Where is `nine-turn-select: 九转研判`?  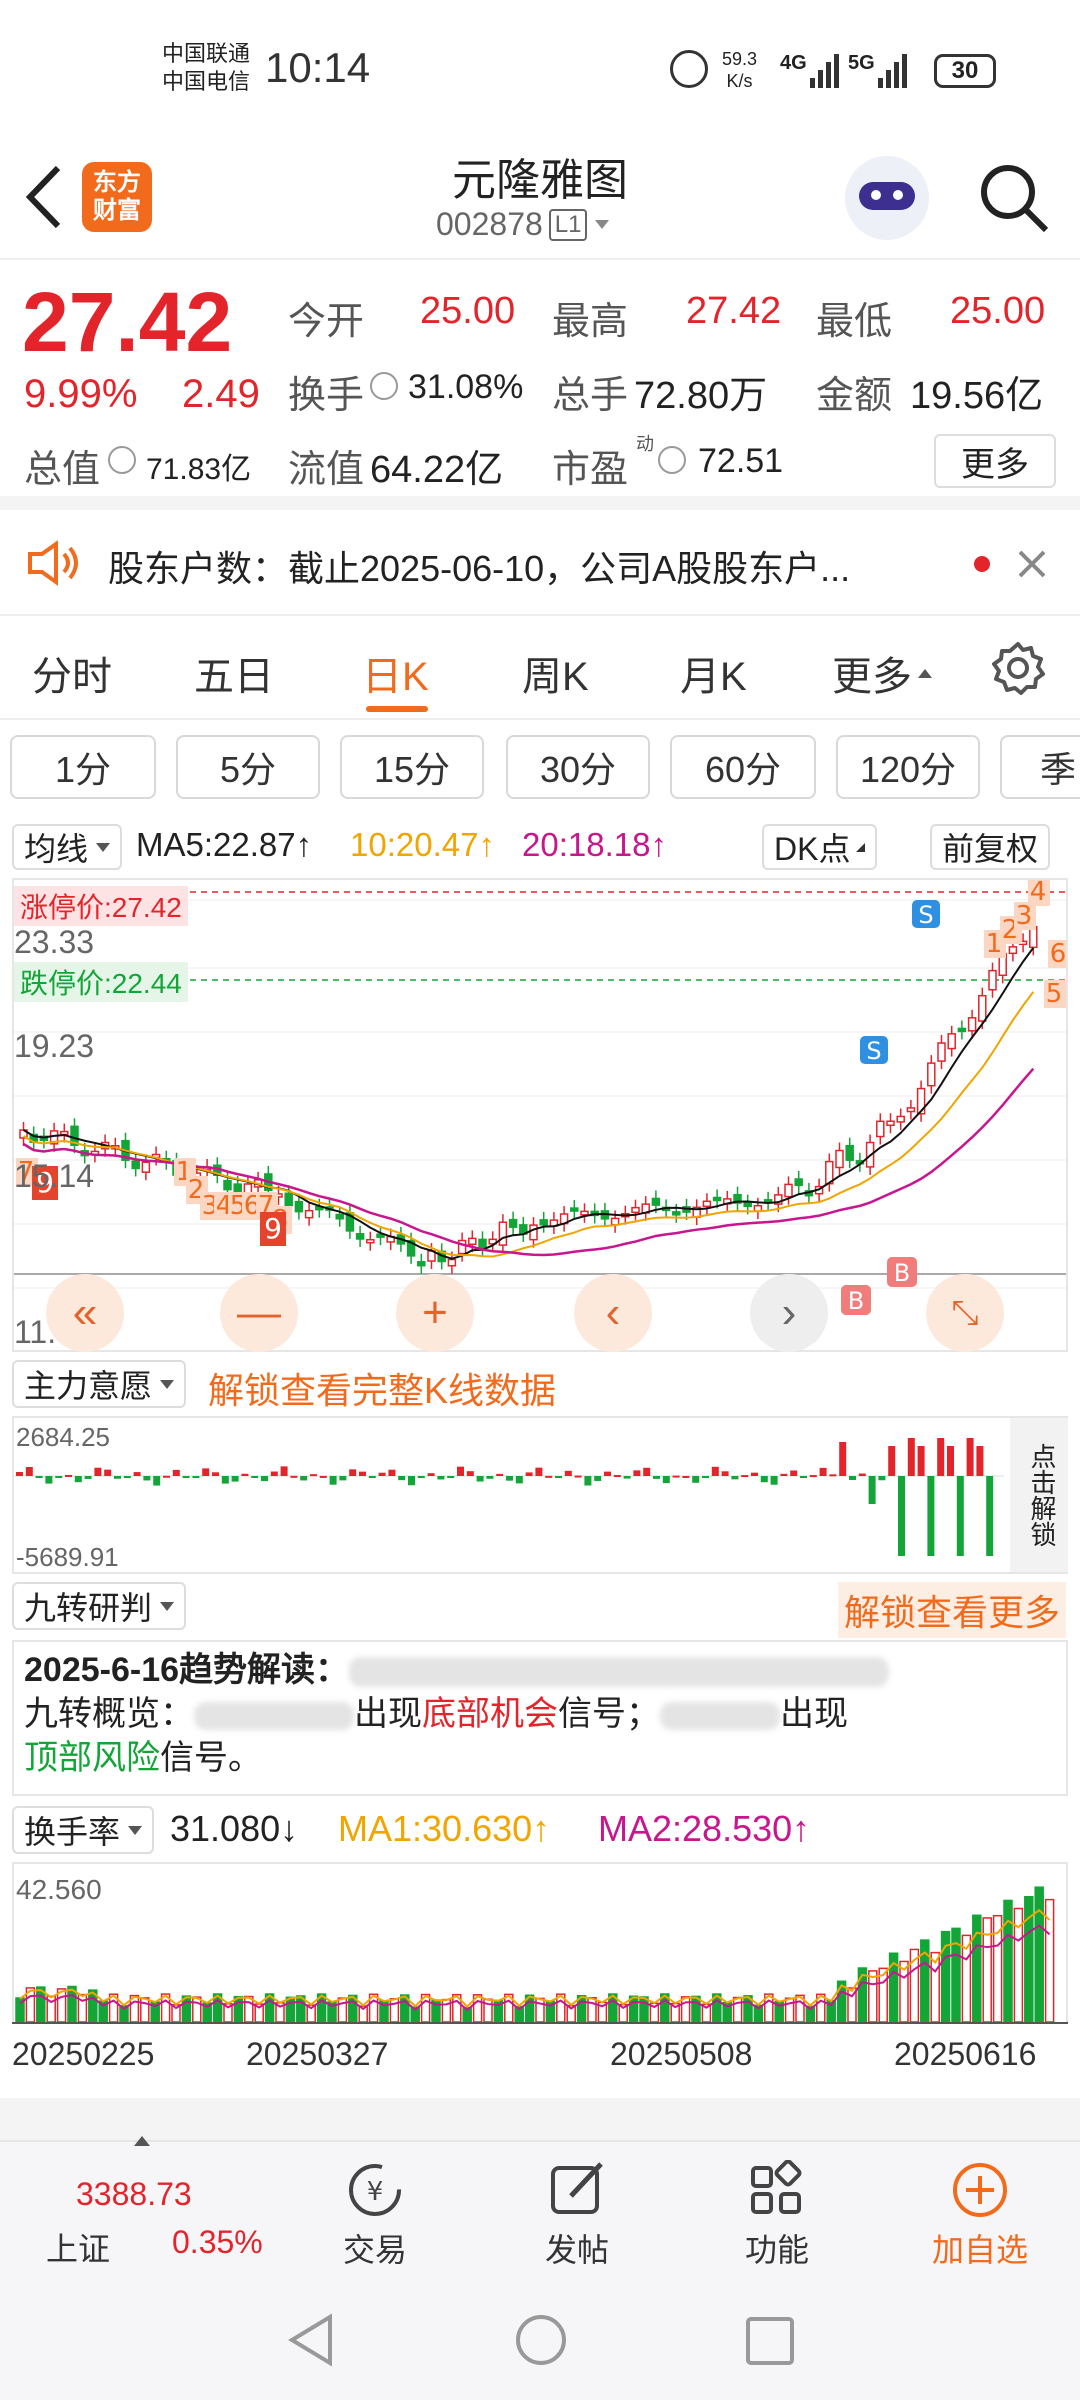
nine-turn-select: 九转研判 is located at coordinates (99, 1606).